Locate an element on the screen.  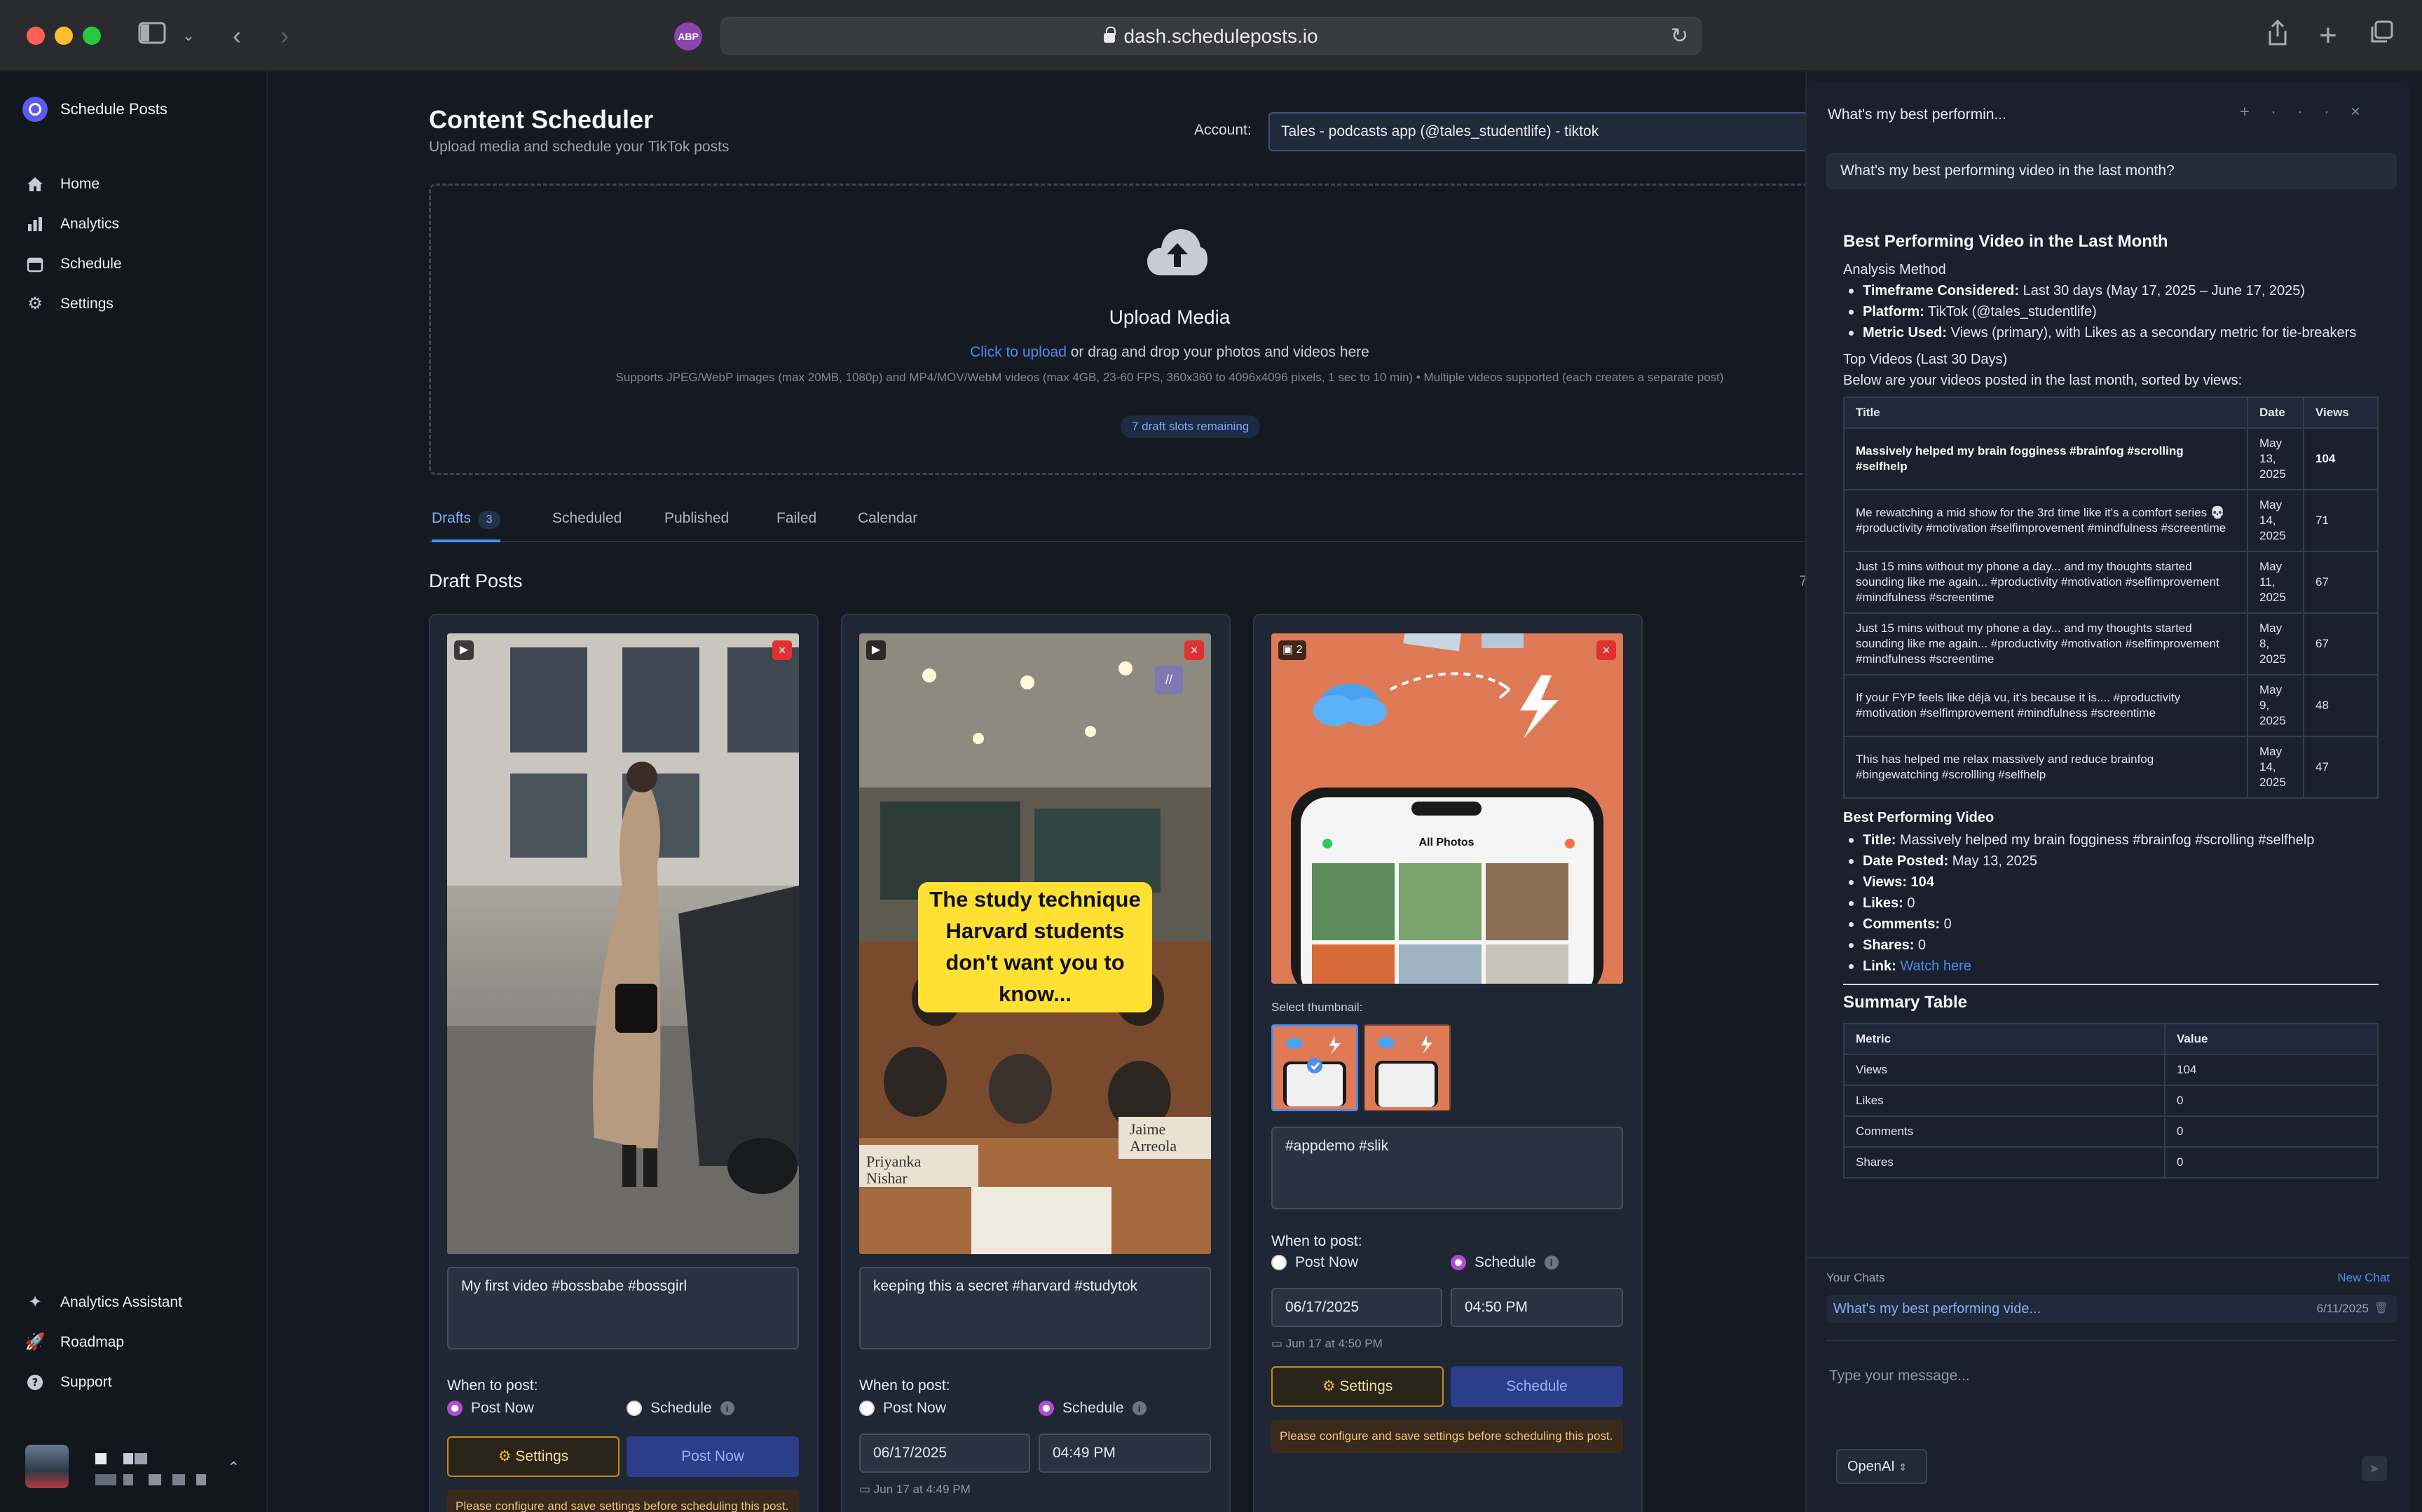
schedule-date-input-3: 06/17/2025 is located at coordinates (1356, 1307).